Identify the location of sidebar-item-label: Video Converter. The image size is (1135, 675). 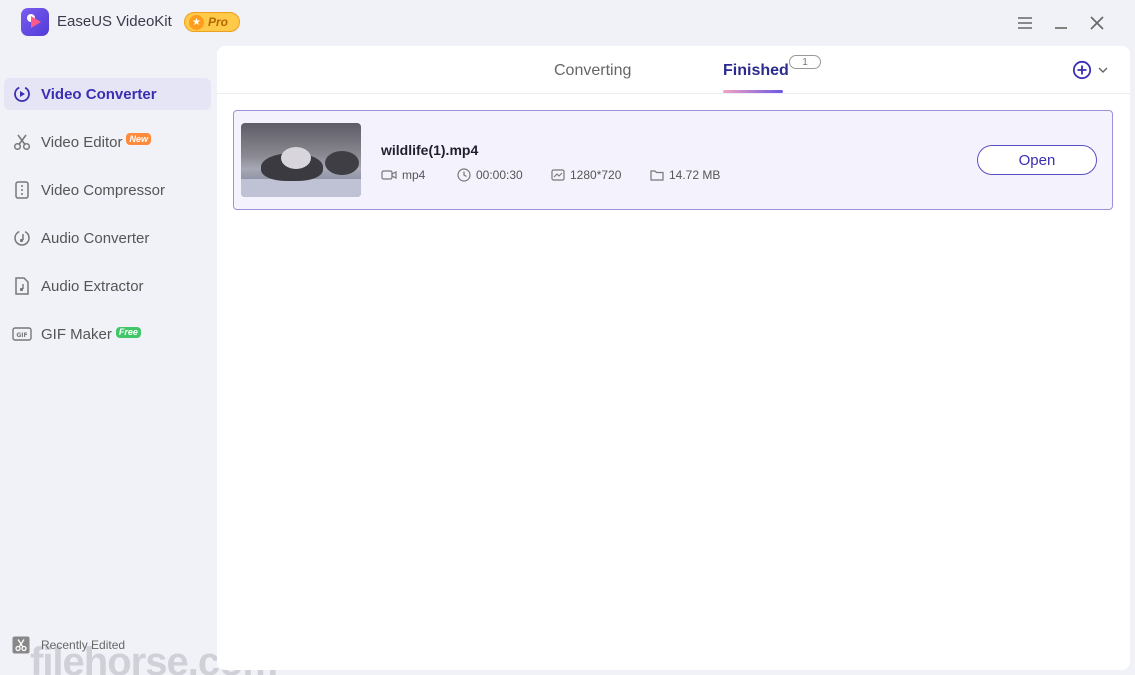
(99, 94).